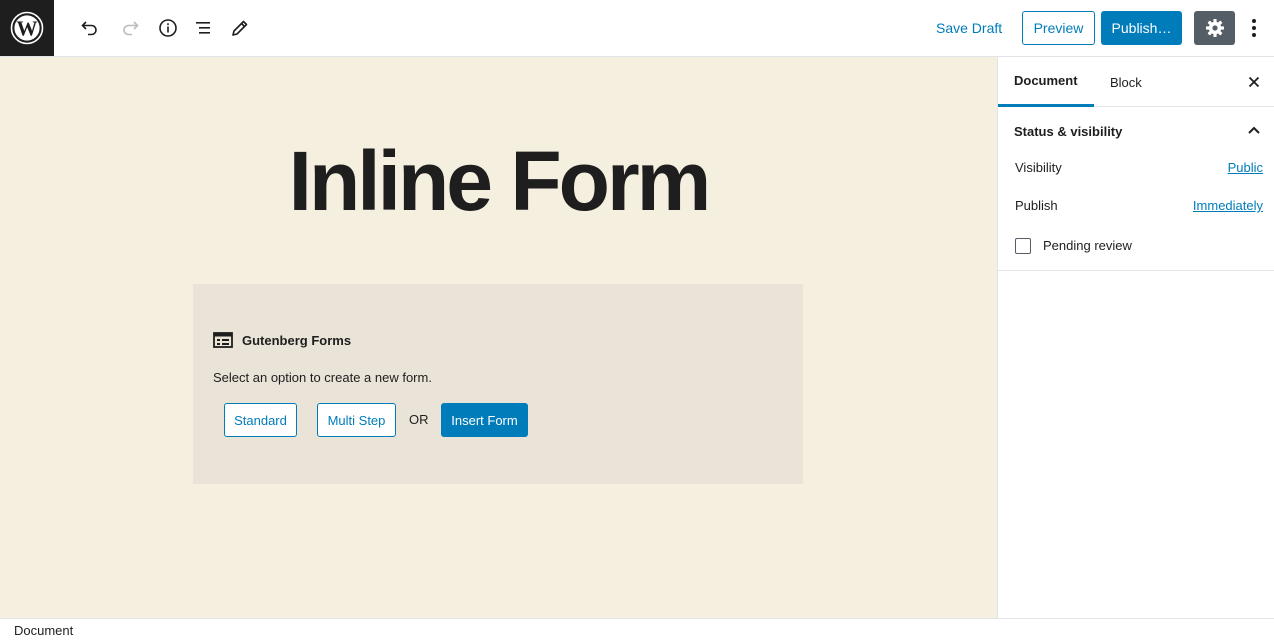 This screenshot has height=640, width=1274. I want to click on wordpress-logo-icon: W, so click(27, 28).